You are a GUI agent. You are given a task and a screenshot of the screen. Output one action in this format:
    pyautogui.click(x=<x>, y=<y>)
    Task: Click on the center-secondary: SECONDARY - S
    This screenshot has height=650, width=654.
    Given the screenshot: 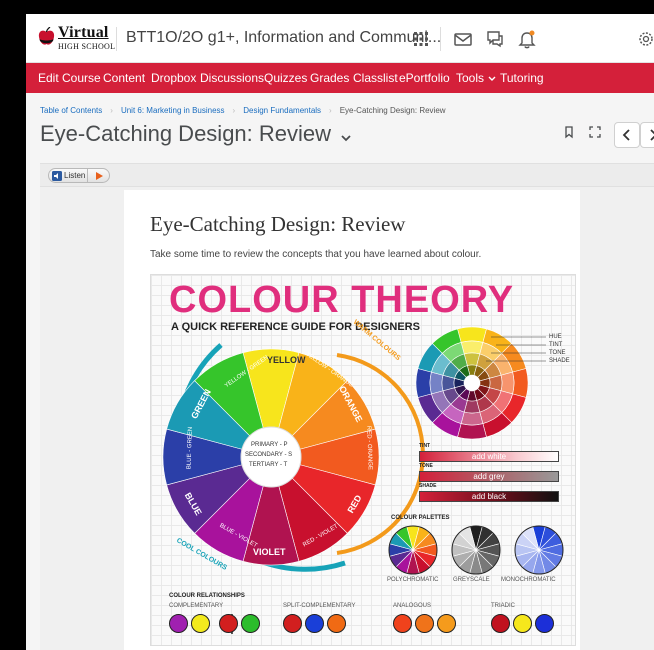 What is the action you would take?
    pyautogui.click(x=269, y=455)
    